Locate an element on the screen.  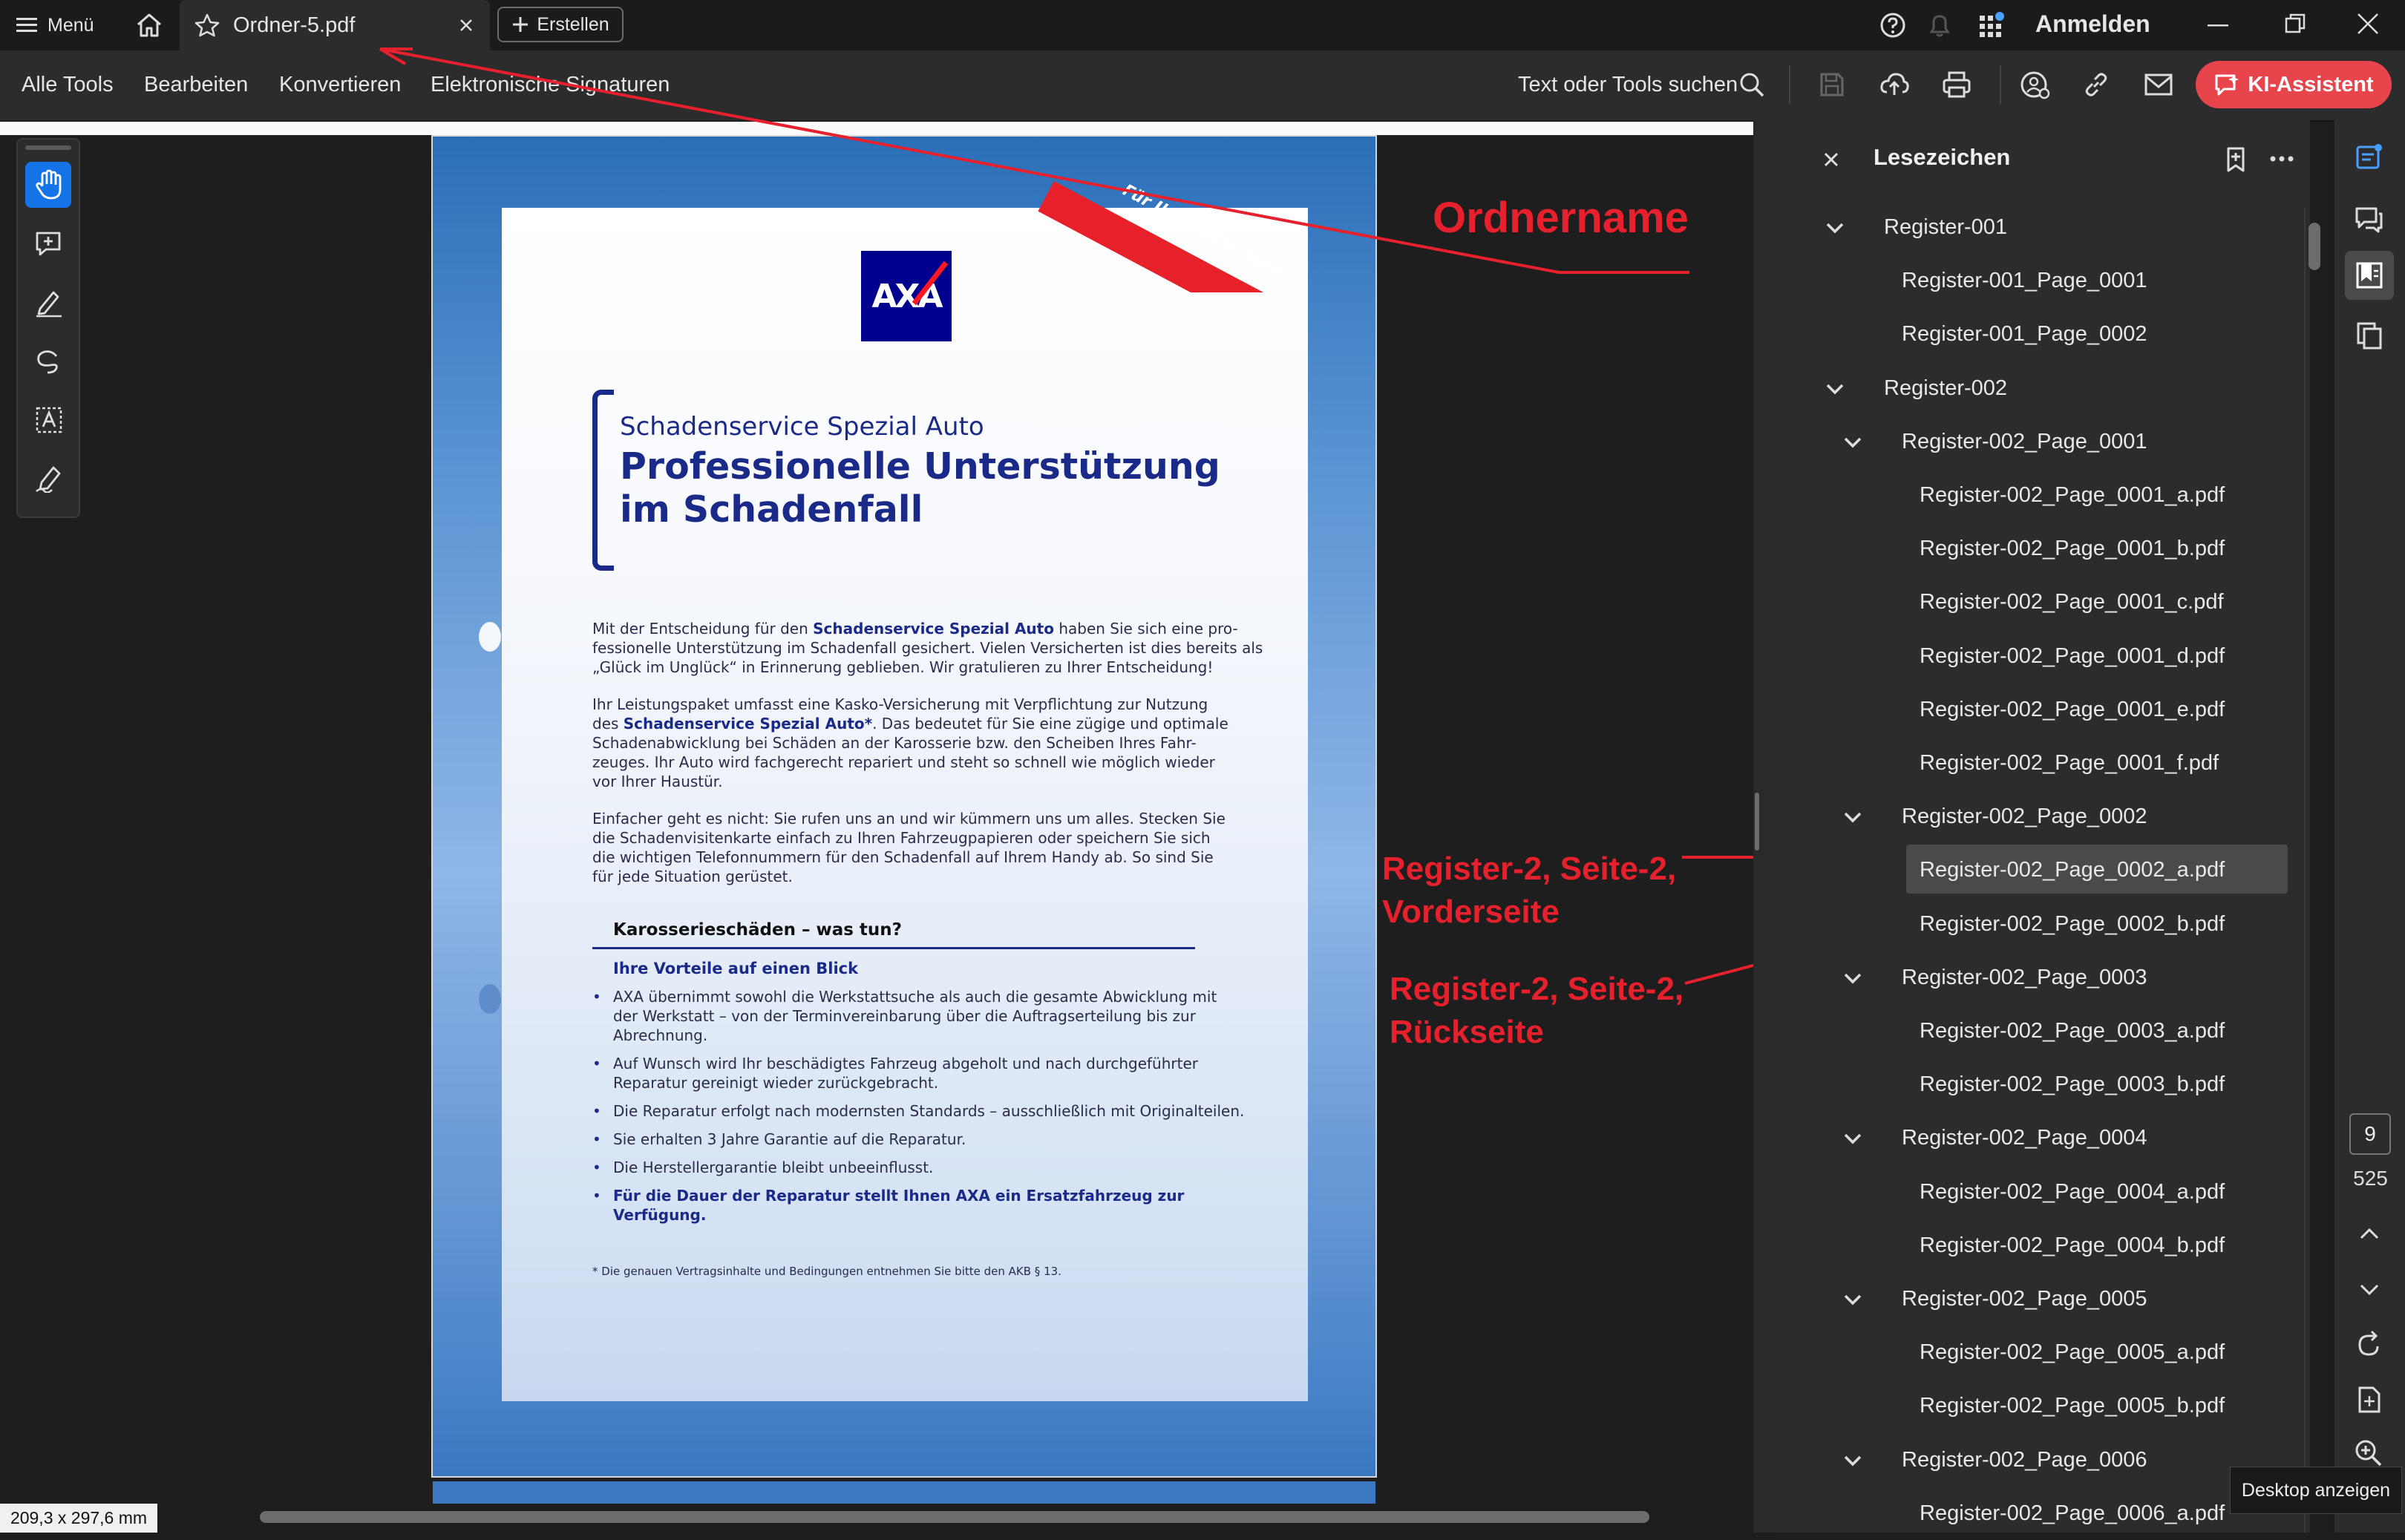
close-panel-icon is located at coordinates (1831, 159).